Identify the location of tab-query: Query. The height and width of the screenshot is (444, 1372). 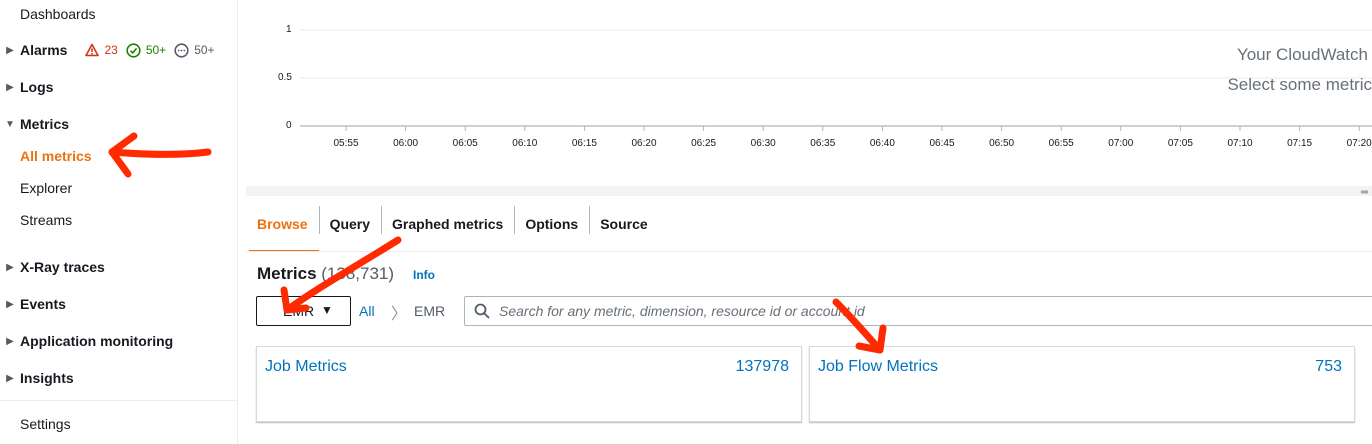
(349, 224).